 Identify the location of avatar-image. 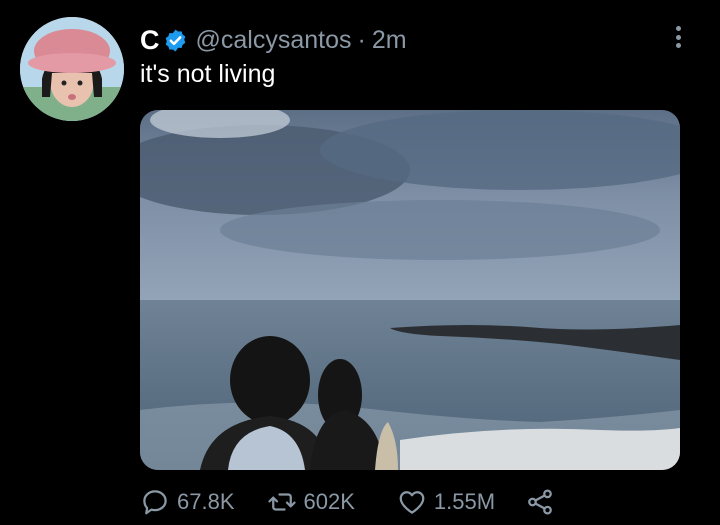
(72, 69).